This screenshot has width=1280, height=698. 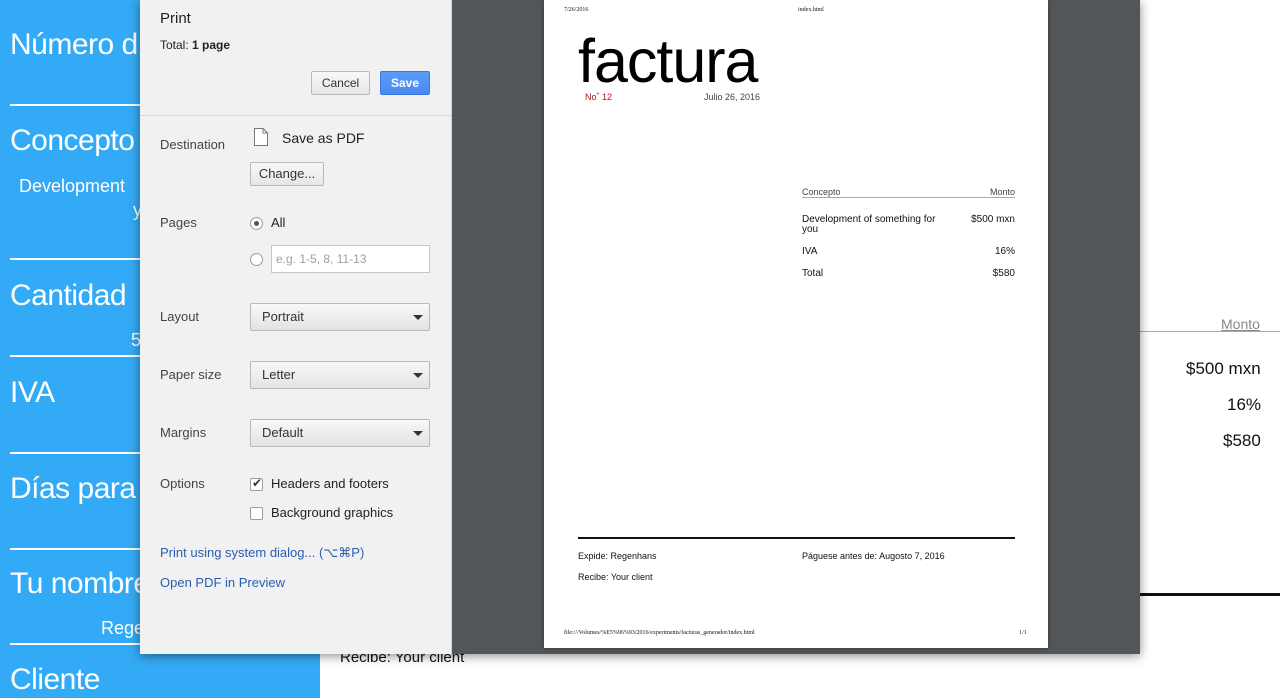 What do you see at coordinates (183, 432) in the screenshot?
I see `margins-label: Margins` at bounding box center [183, 432].